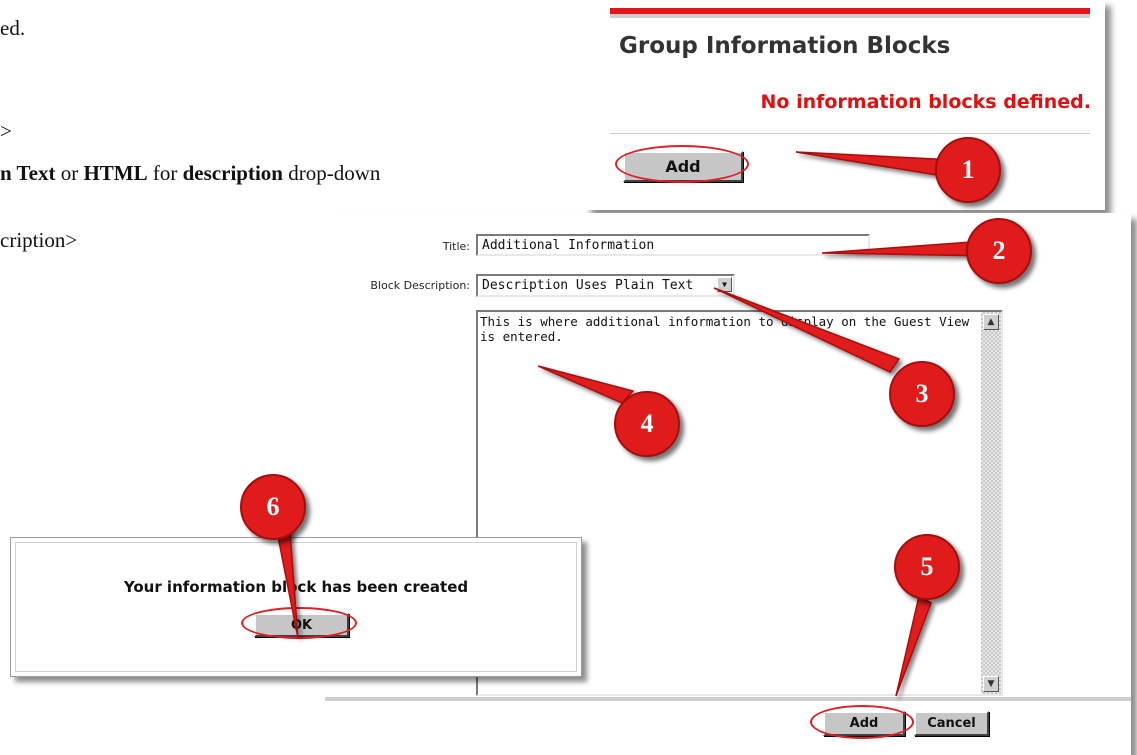  Describe the element at coordinates (999, 251) in the screenshot. I see `callout-badge-2: 2` at that location.